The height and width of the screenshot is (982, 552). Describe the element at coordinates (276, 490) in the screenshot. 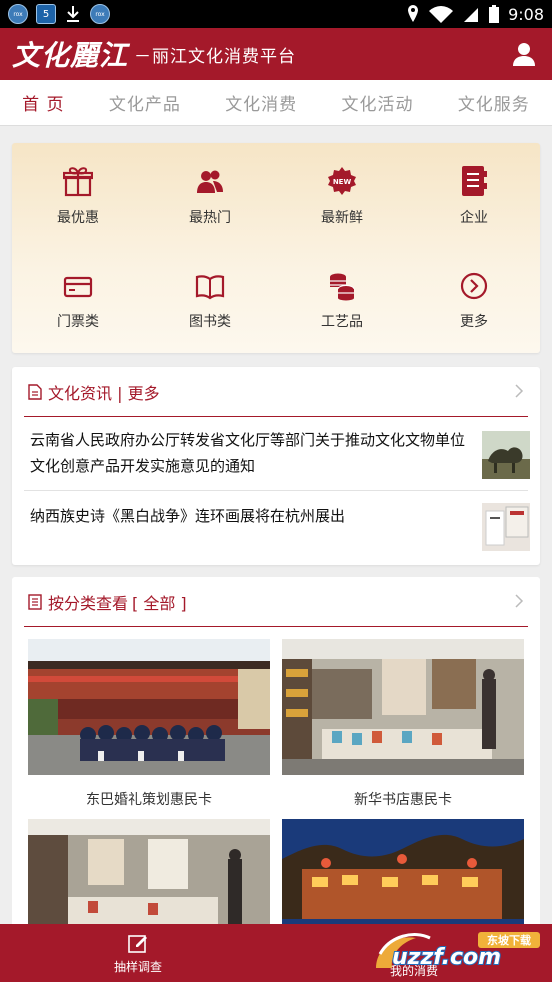

I see `divider` at that location.